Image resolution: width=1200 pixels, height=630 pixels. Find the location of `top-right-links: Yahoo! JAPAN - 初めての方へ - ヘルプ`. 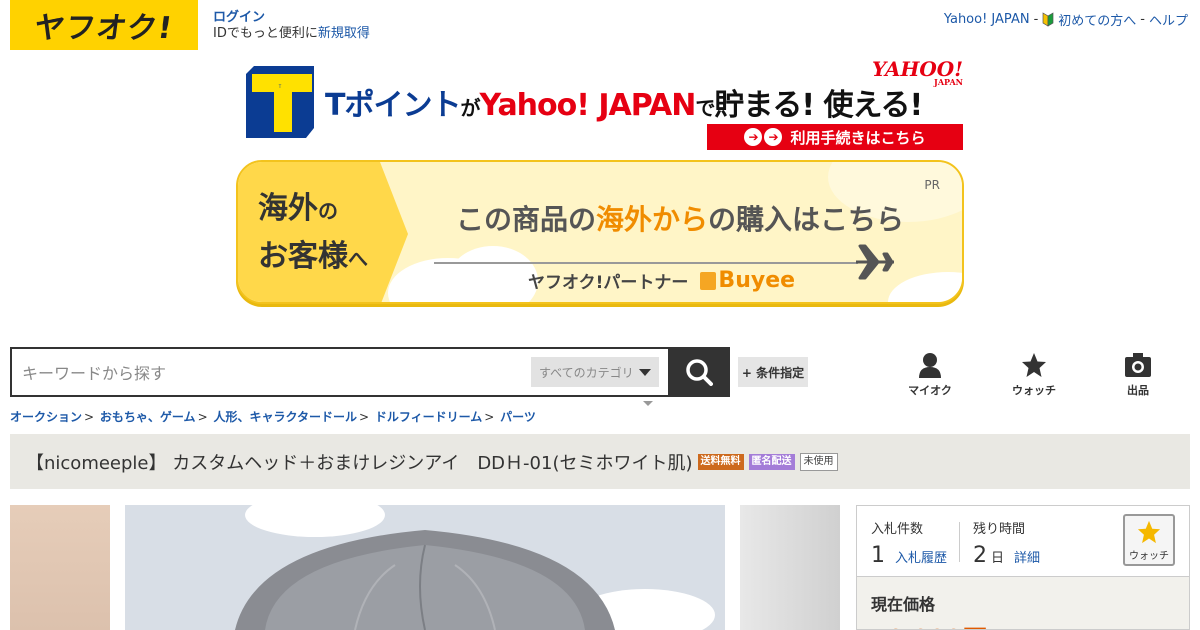

top-right-links: Yahoo! JAPAN - 初めての方へ - ヘルプ is located at coordinates (1066, 19).